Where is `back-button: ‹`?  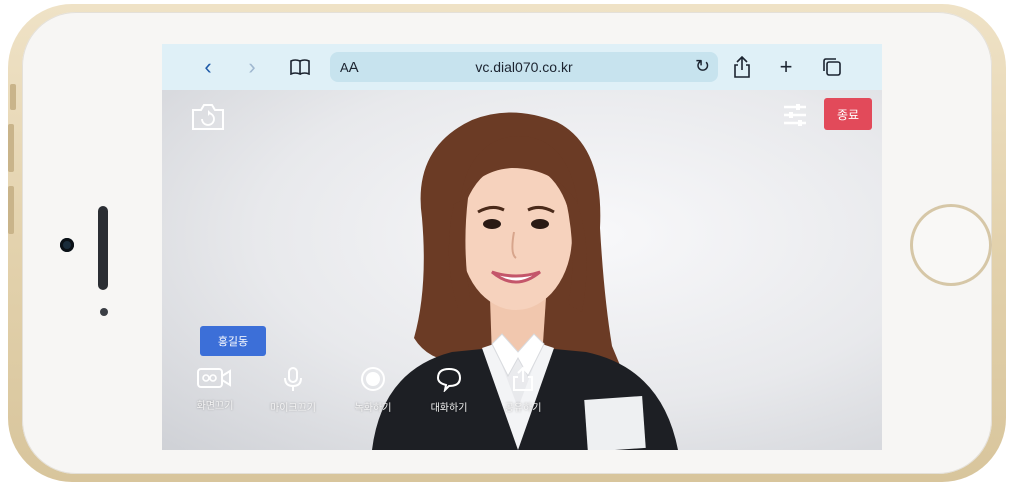
back-button: ‹ is located at coordinates (208, 67).